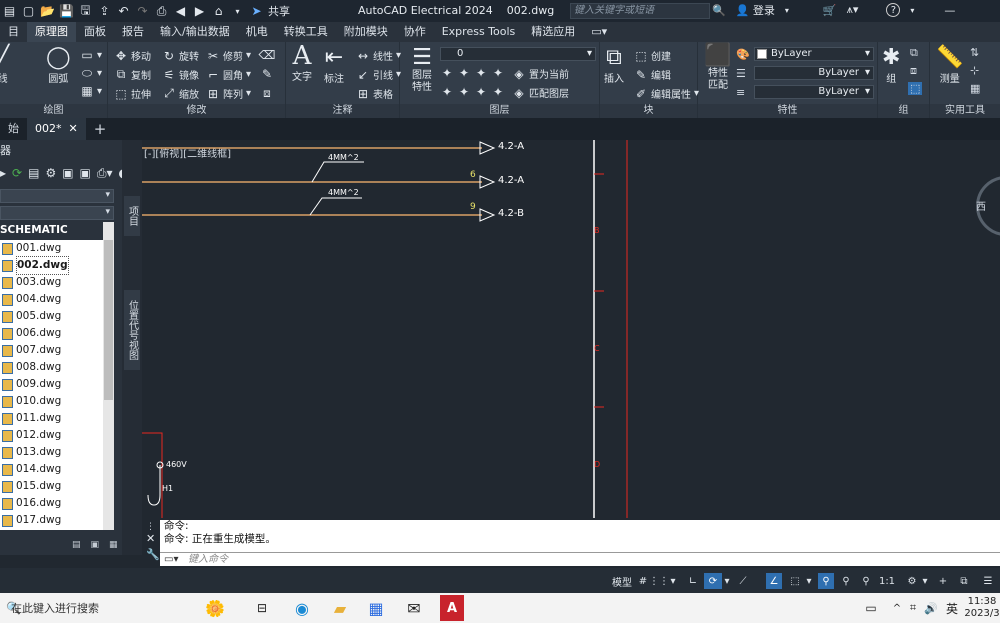 This screenshot has width=1000, height=623. I want to click on forward-icon: ▶, so click(199, 11).